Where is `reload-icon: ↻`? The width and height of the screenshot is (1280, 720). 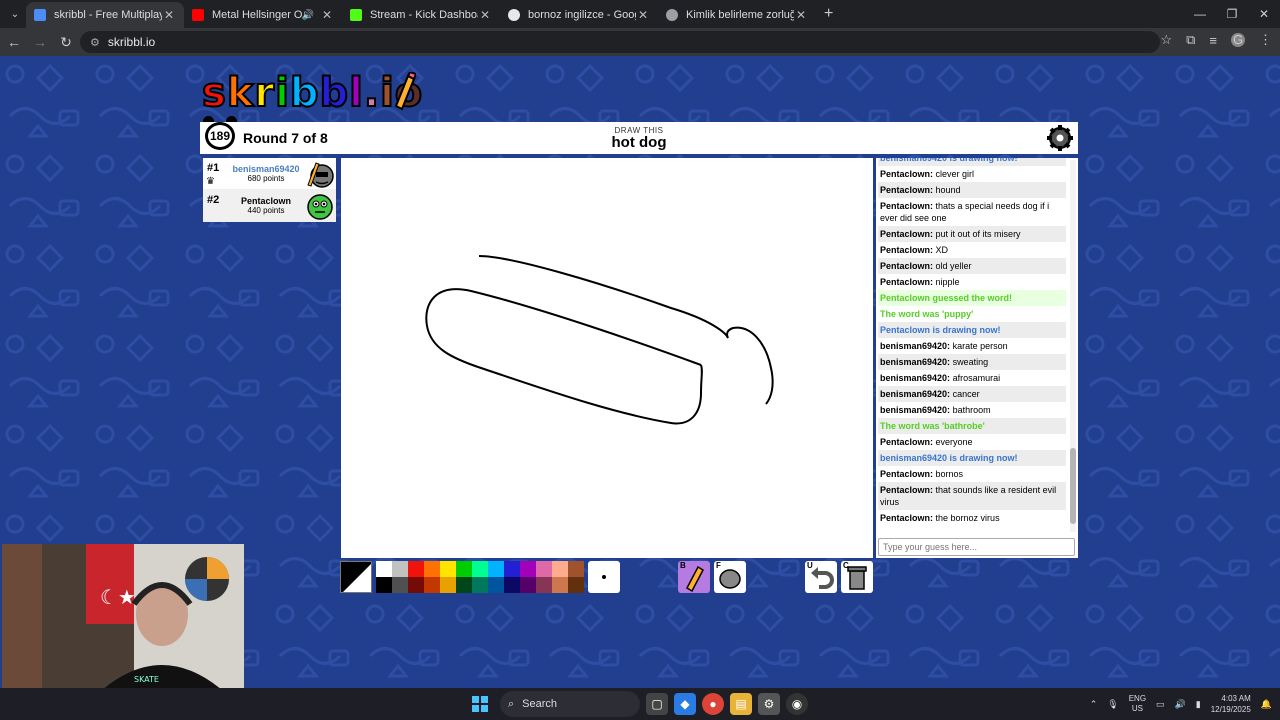 reload-icon: ↻ is located at coordinates (66, 42).